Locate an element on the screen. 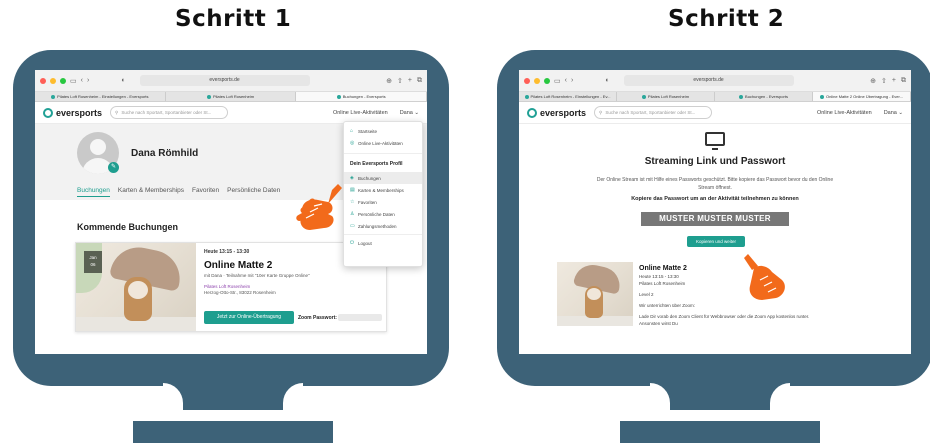 The image size is (930, 443). tab-label: Pilates Loft Rosenheim is located at coordinates (233, 96).